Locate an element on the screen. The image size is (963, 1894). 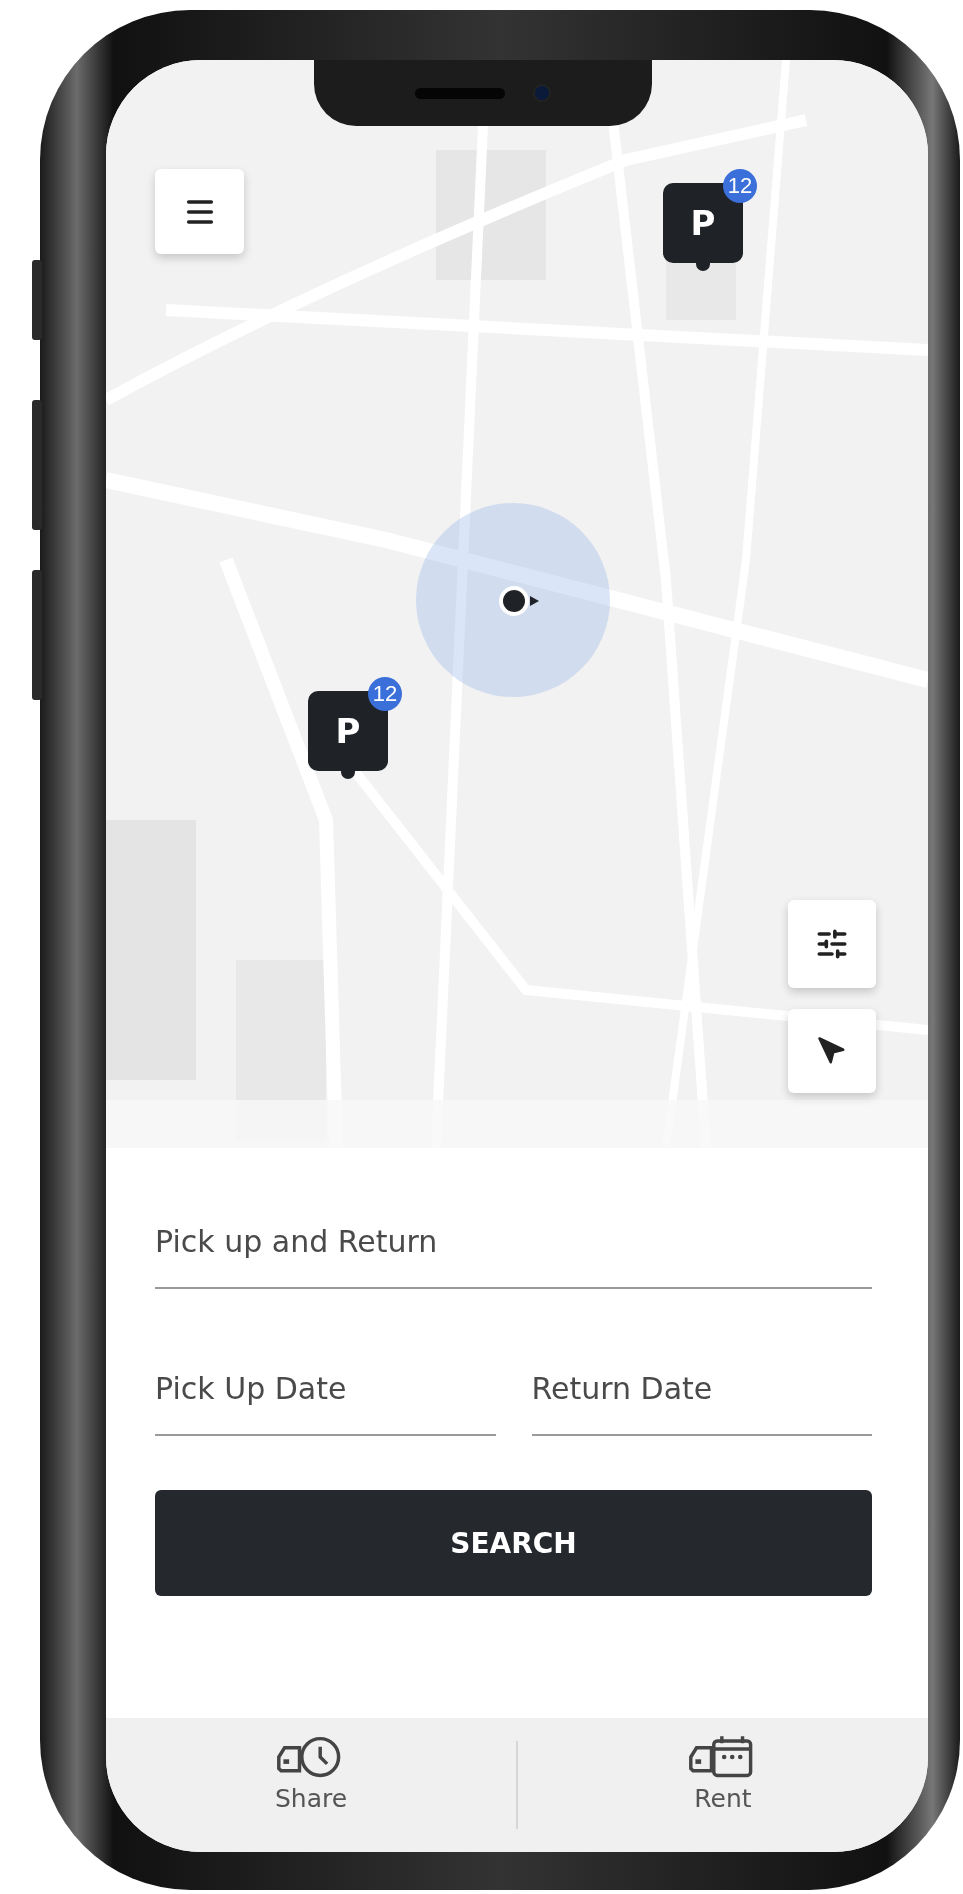
location-field: Pick up and Return is located at coordinates (513, 1243).